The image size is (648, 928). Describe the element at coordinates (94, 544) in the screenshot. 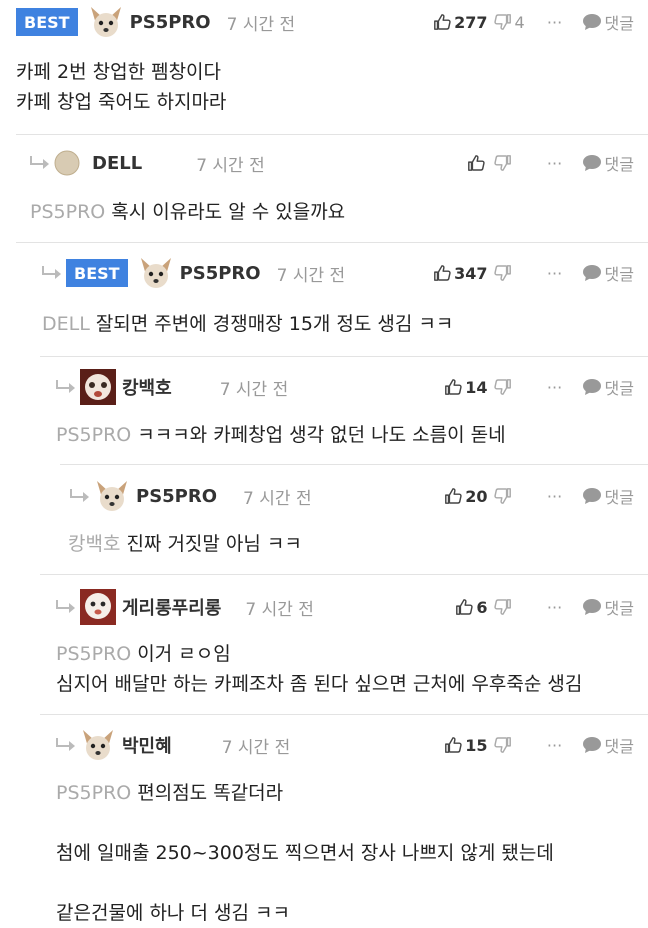

I see `mention: 캉백호` at that location.